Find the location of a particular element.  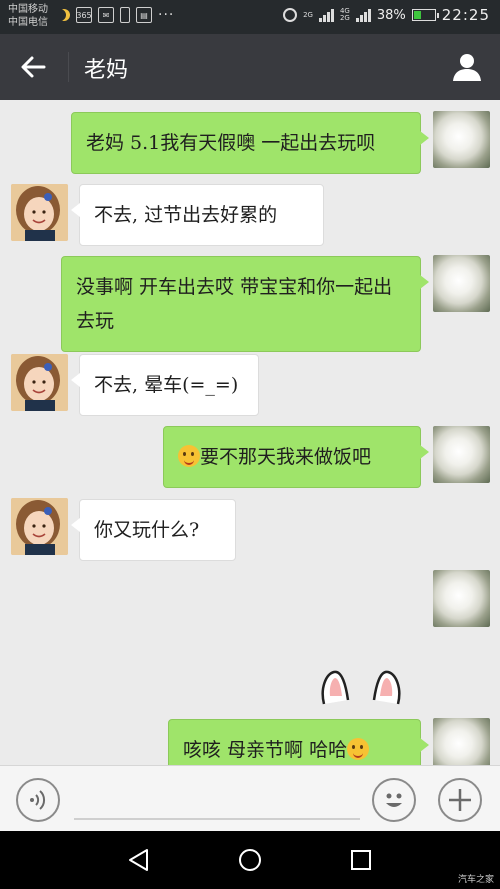

chat-app-icon: ✉ is located at coordinates (106, 15).